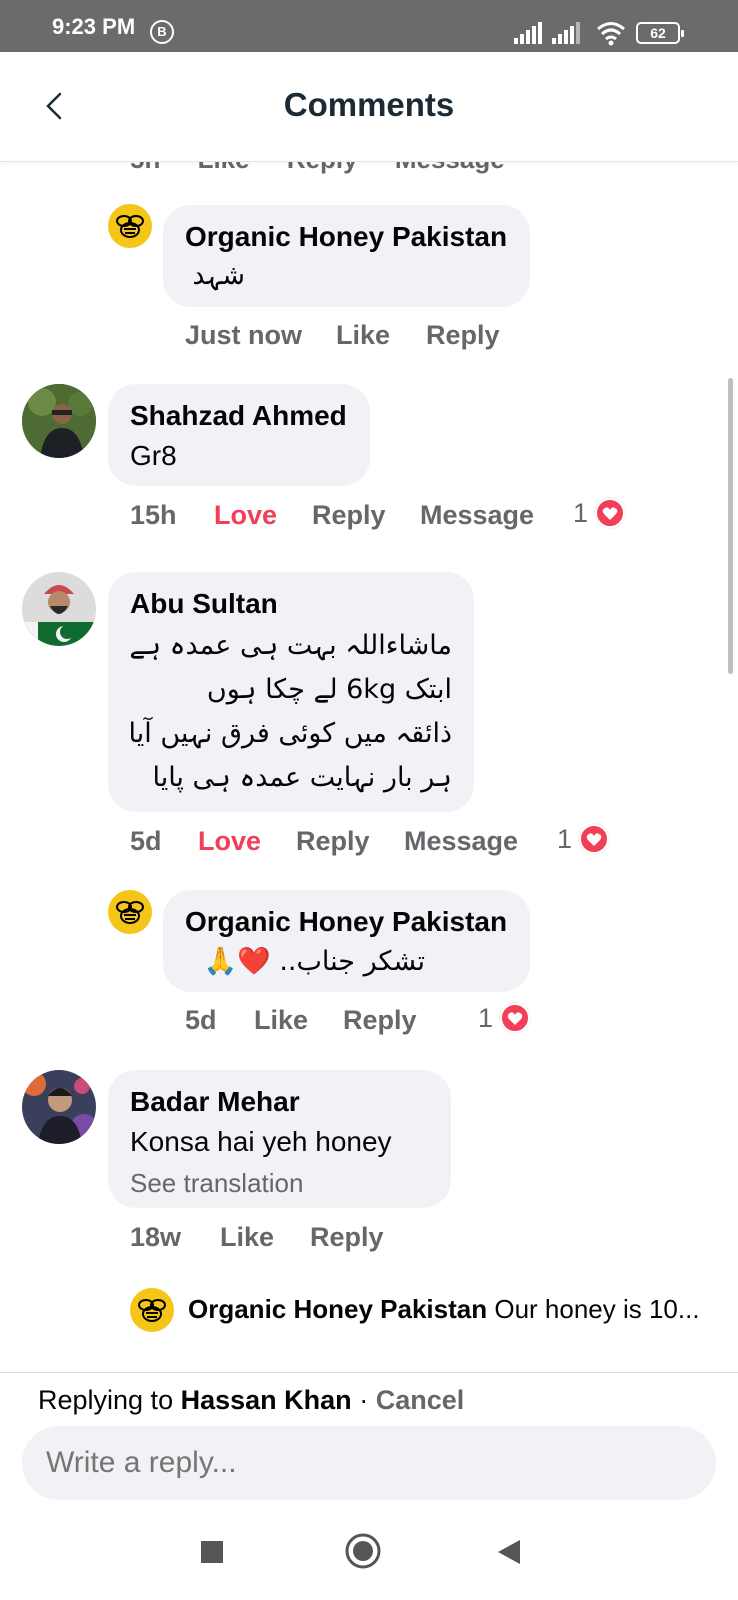 This screenshot has width=738, height=1600. I want to click on recent-apps-icon, so click(212, 1552).